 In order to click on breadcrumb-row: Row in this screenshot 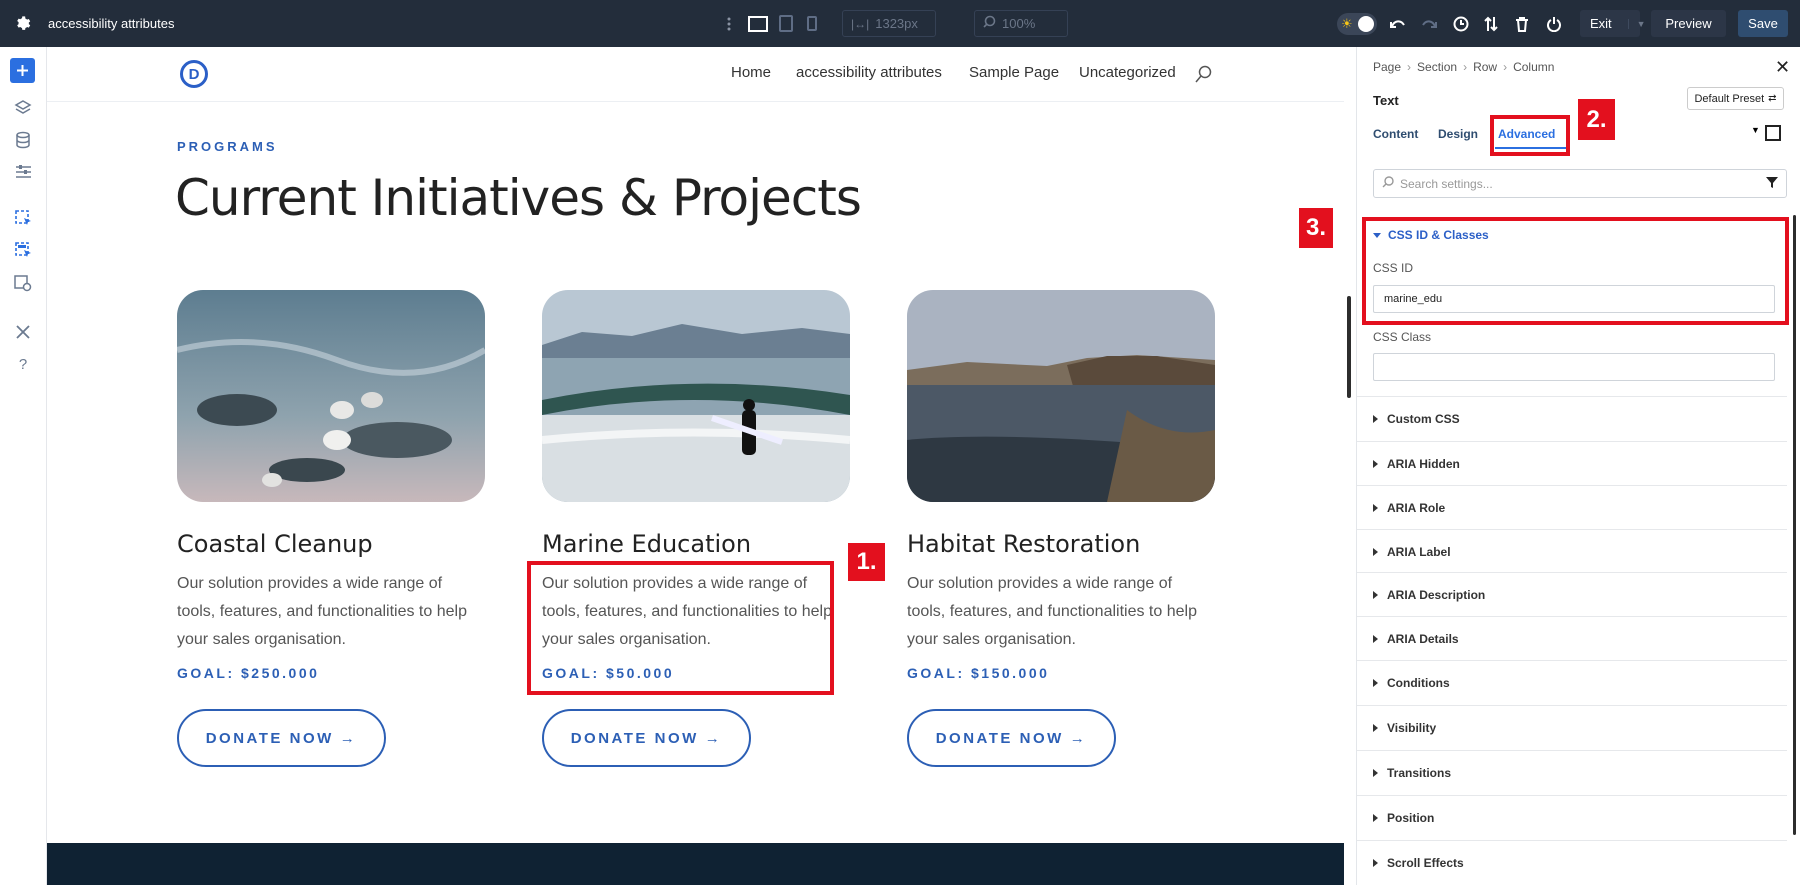, I will do `click(1485, 67)`.